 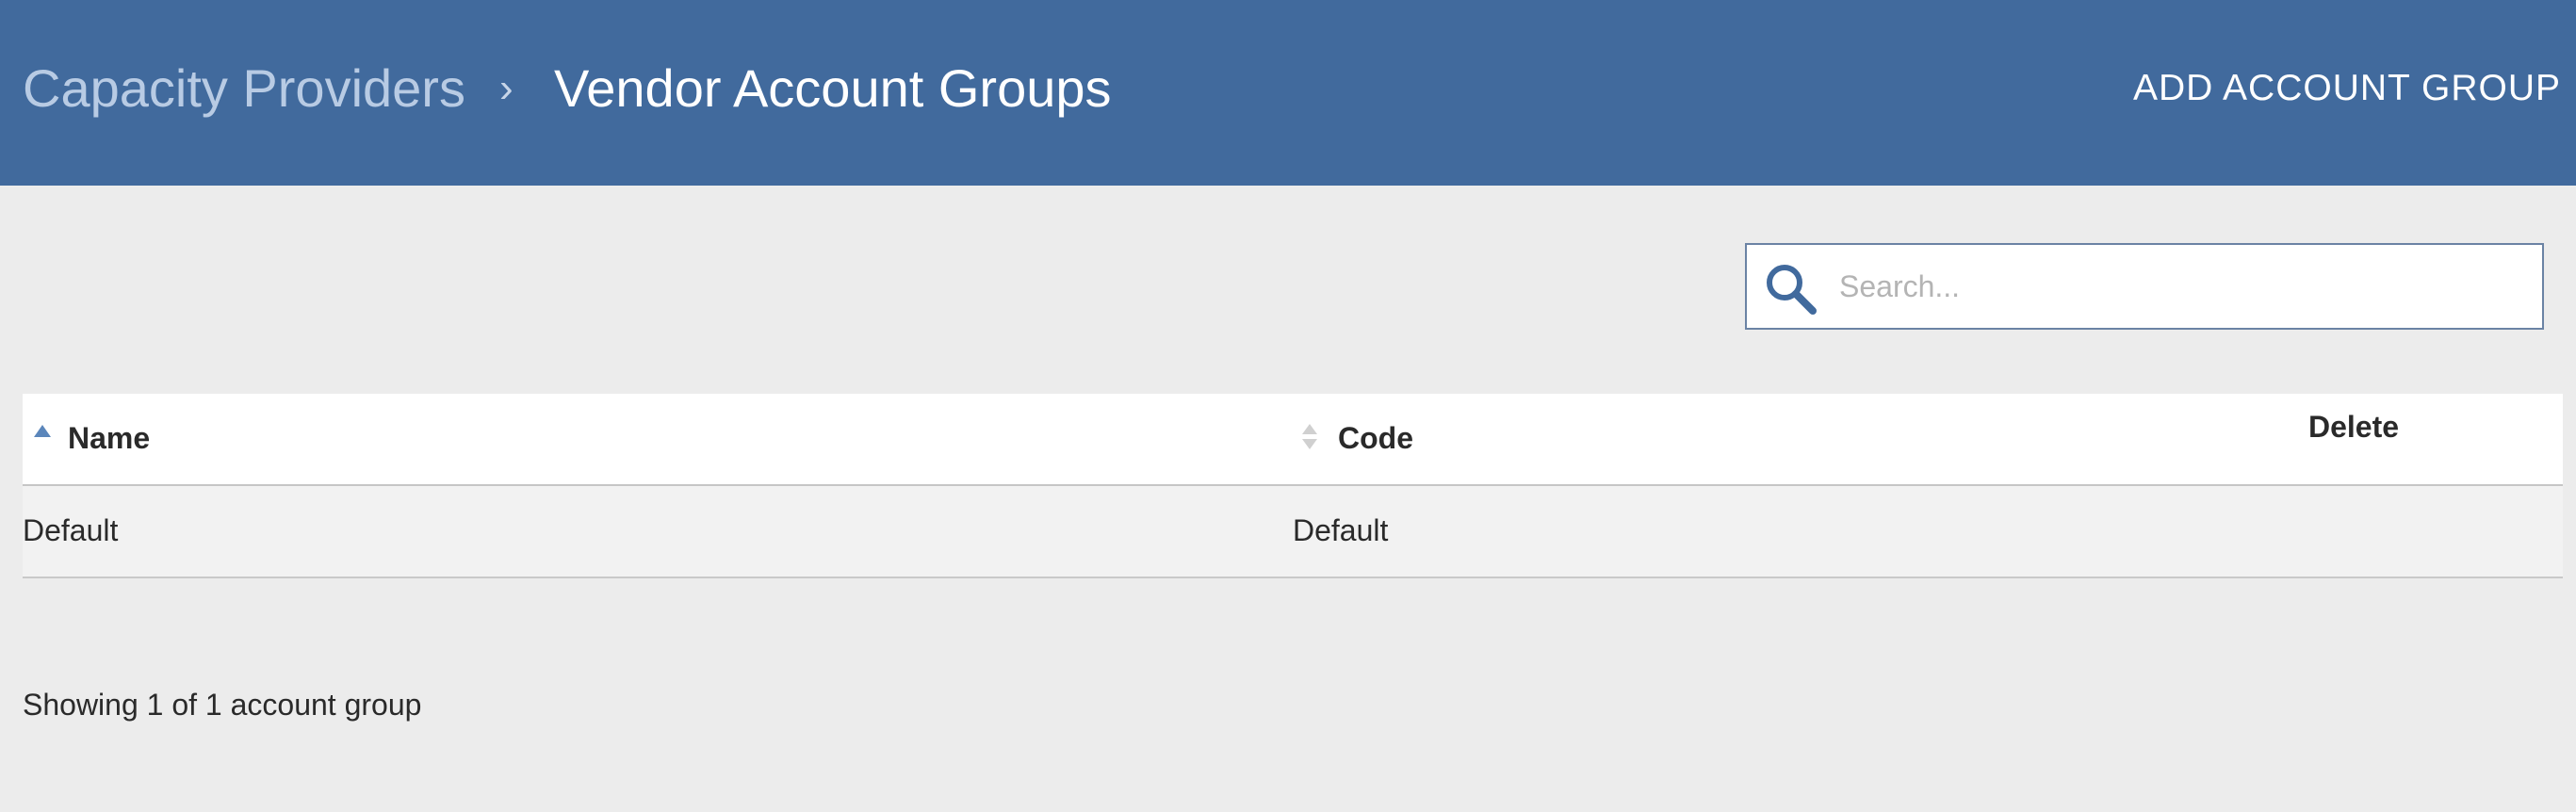 What do you see at coordinates (1310, 438) in the screenshot?
I see `sort-icon` at bounding box center [1310, 438].